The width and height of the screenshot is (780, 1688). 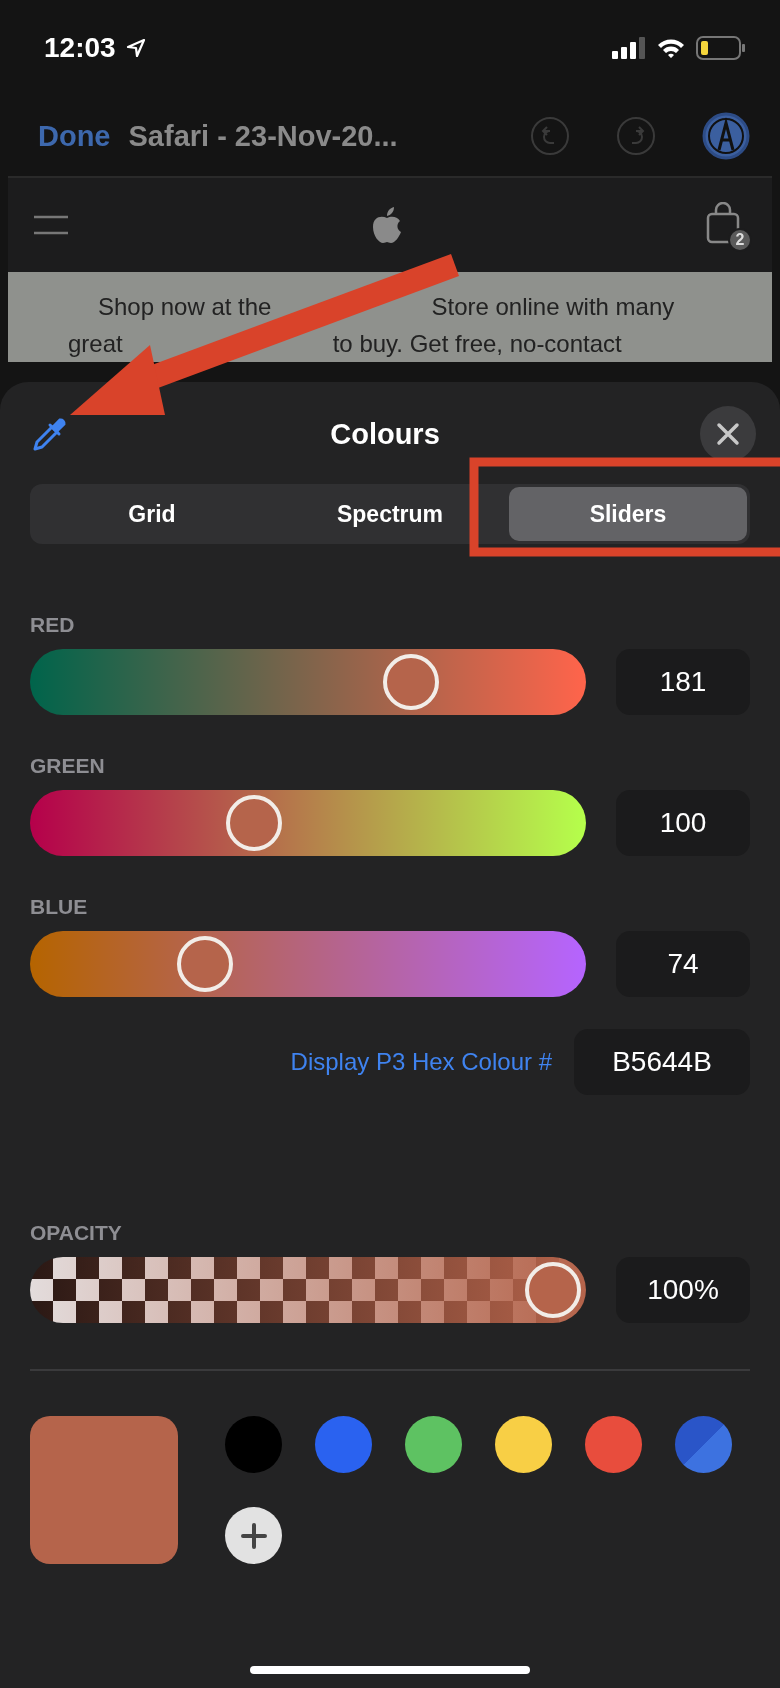 I want to click on slider-label: RED, so click(x=53, y=625).